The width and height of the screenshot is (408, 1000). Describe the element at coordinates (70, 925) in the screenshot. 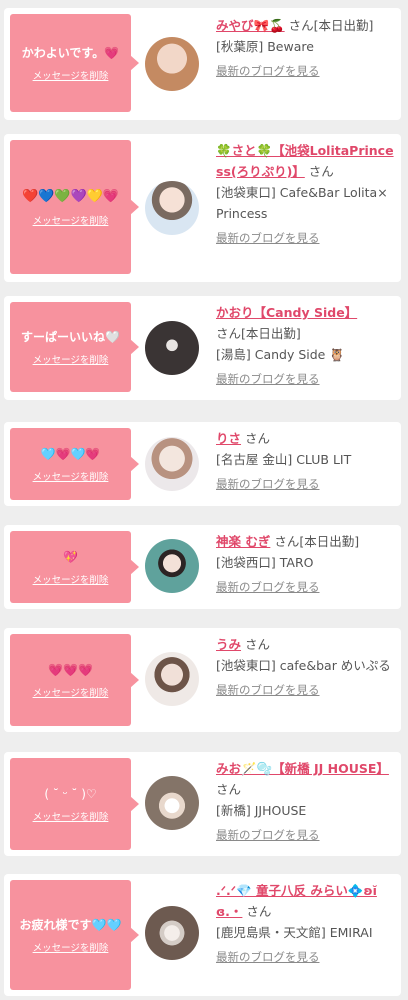

I see `message-text: お疲れ様です🩵🩵` at that location.